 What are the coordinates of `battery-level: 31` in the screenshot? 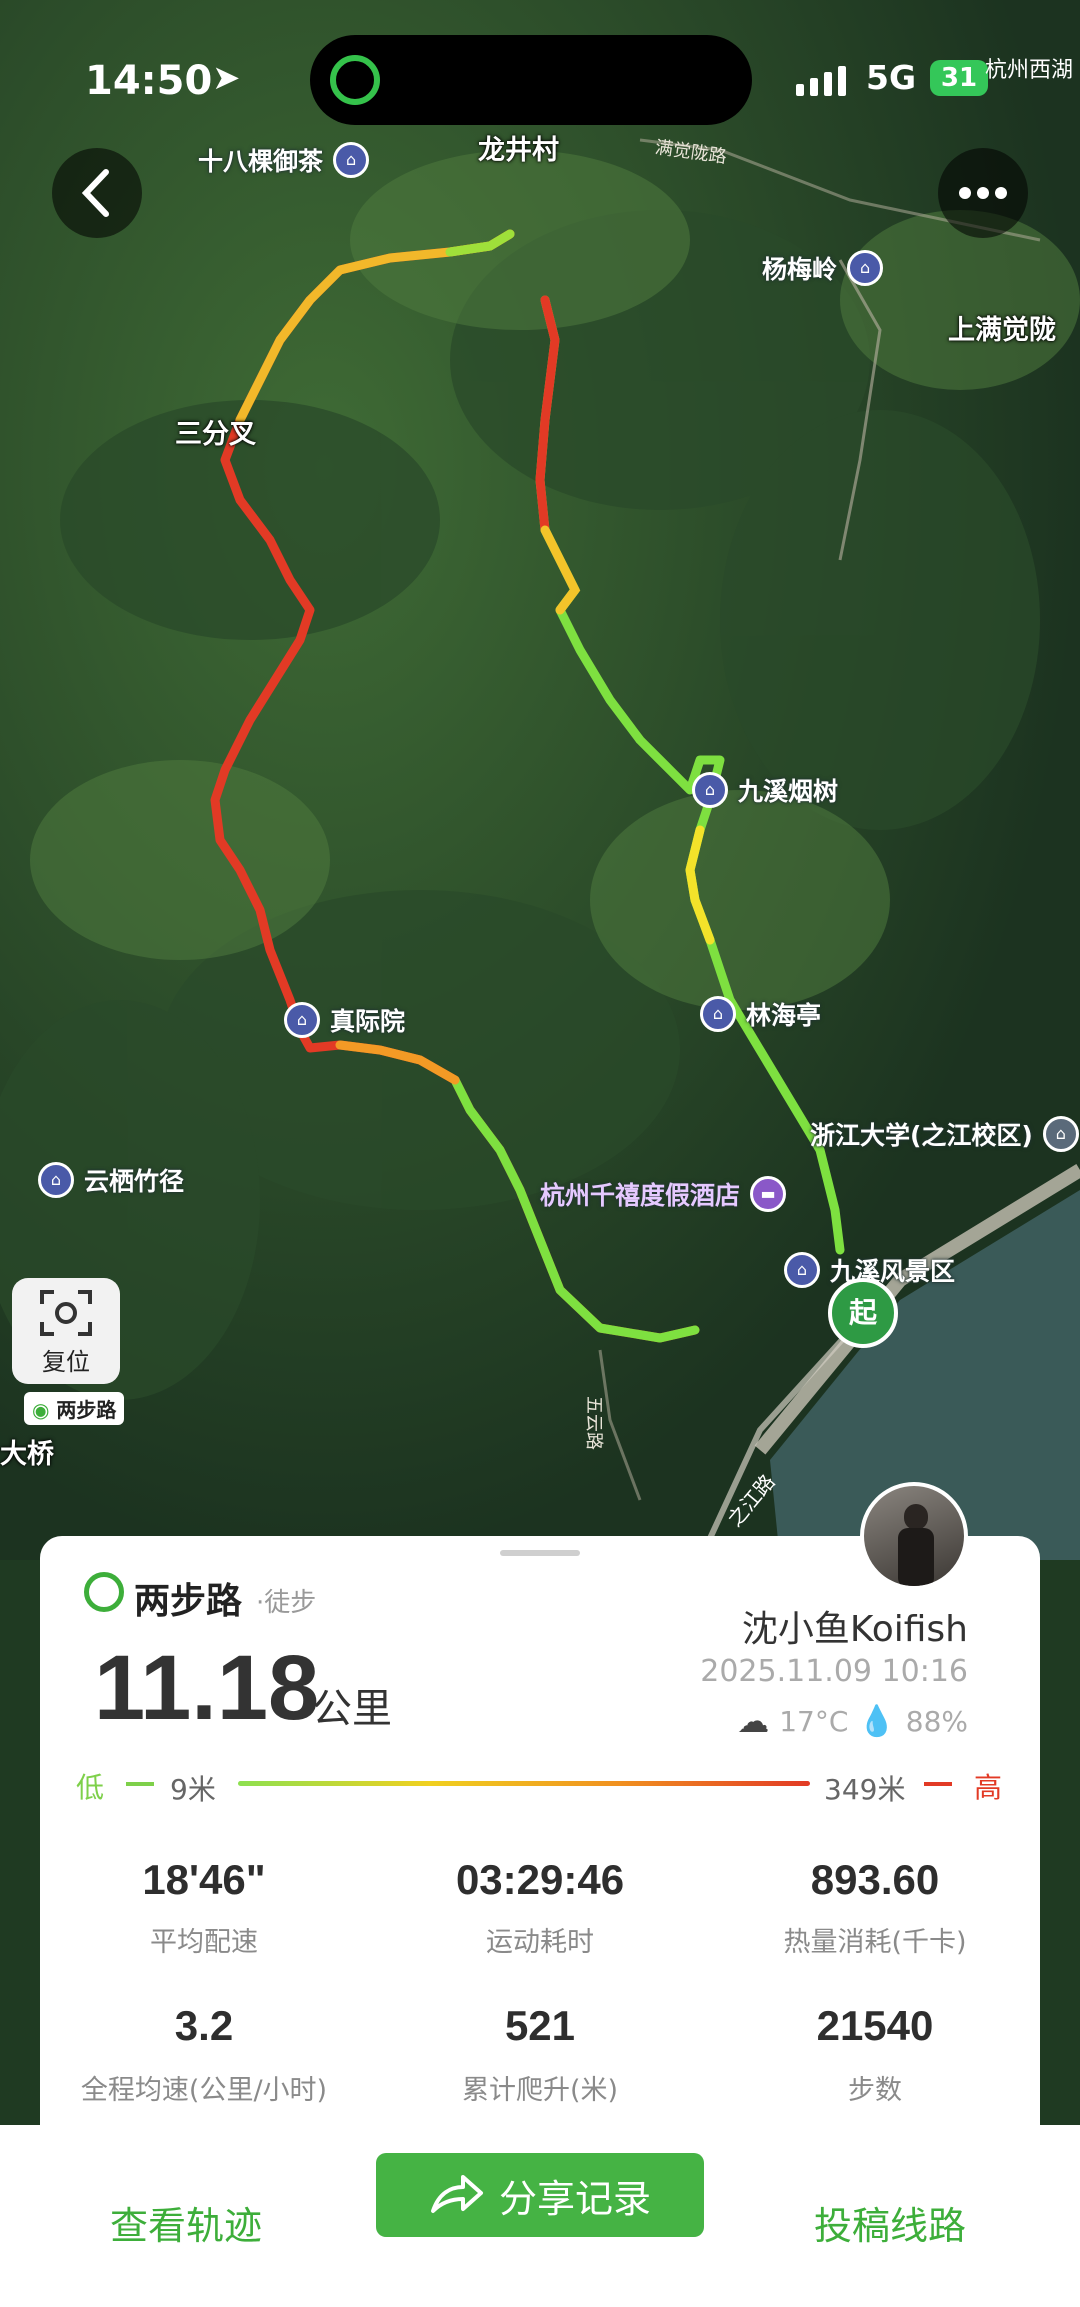 It's located at (959, 78).